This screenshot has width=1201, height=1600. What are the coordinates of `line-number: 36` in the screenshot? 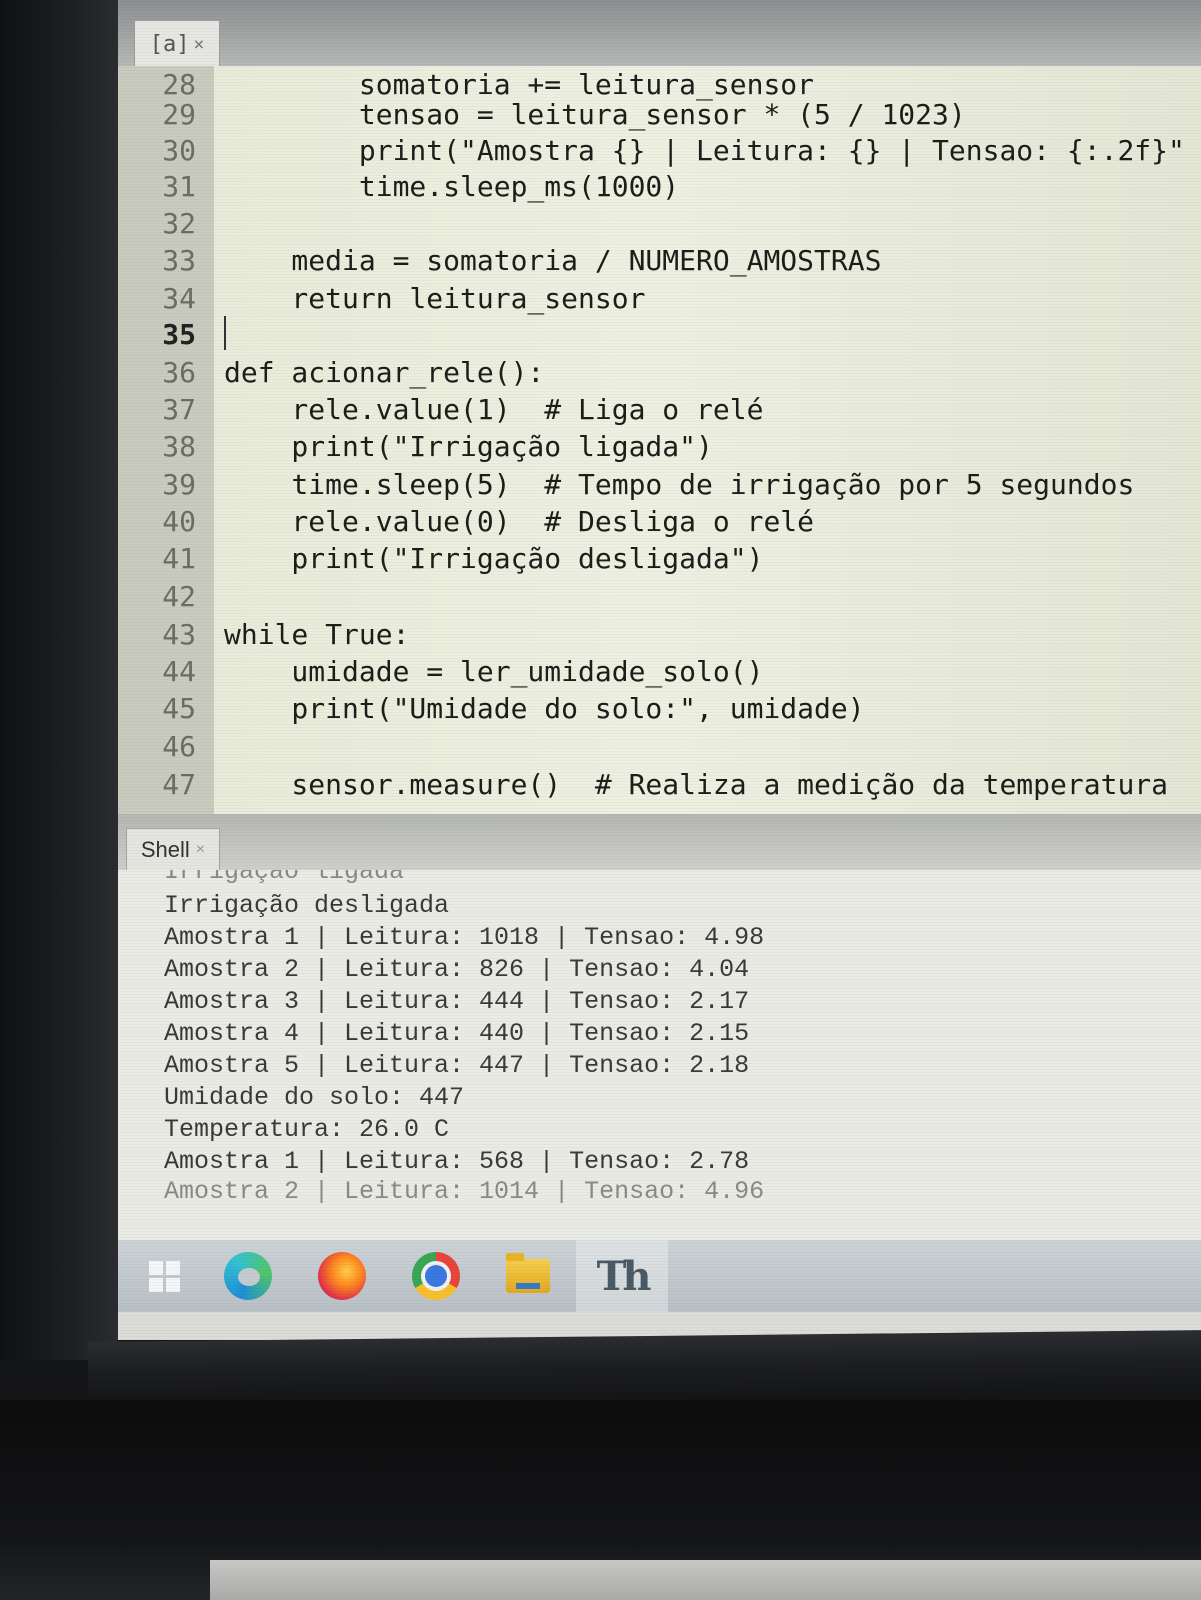 It's located at (179, 372).